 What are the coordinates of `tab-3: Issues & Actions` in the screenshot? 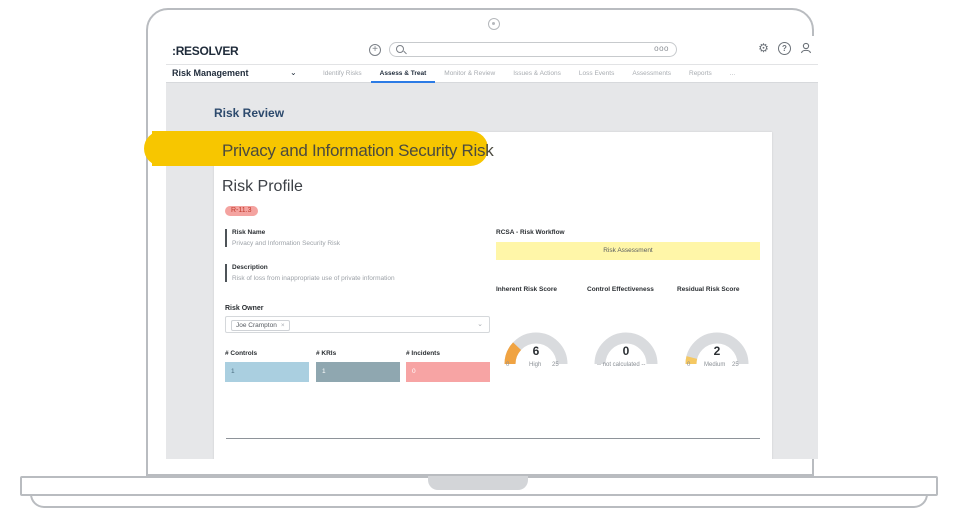 It's located at (537, 74).